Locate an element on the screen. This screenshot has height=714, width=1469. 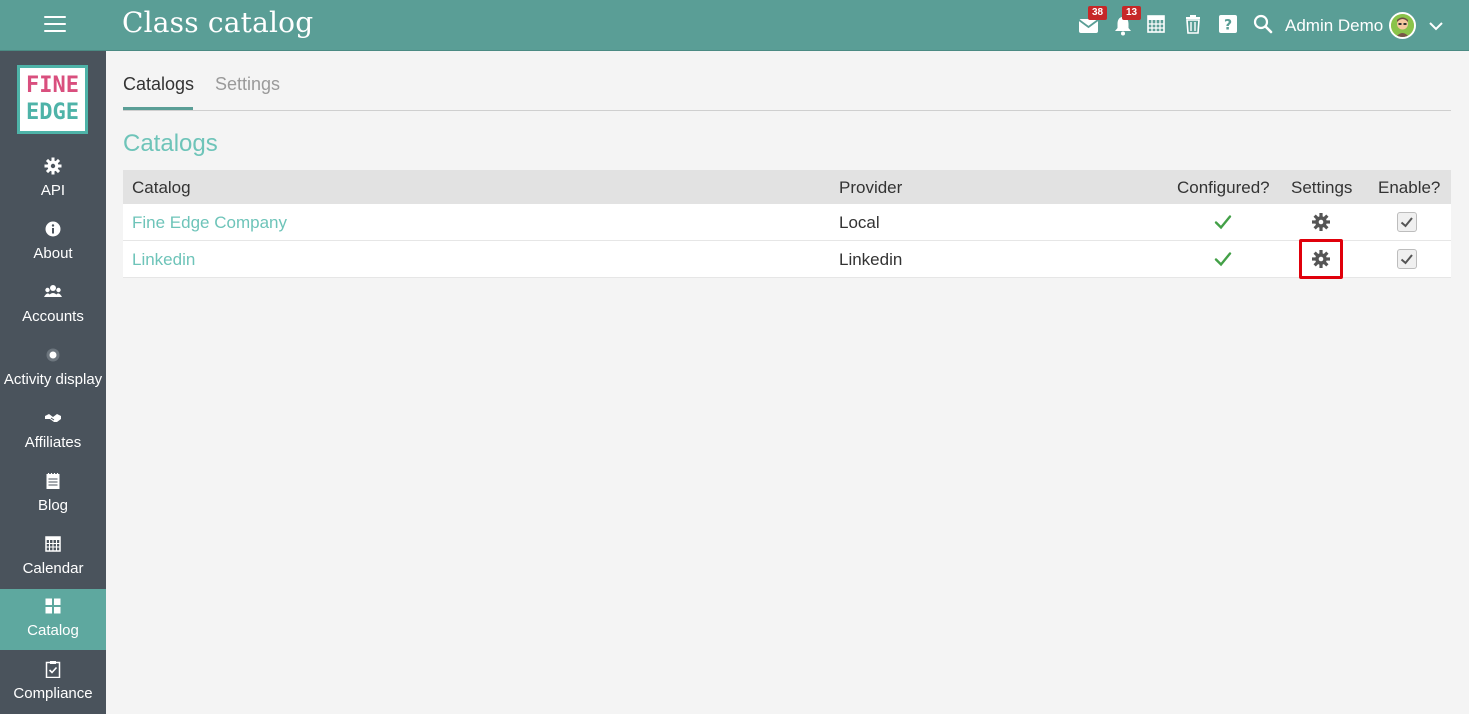
settings-gear-button is located at coordinates (1321, 222).